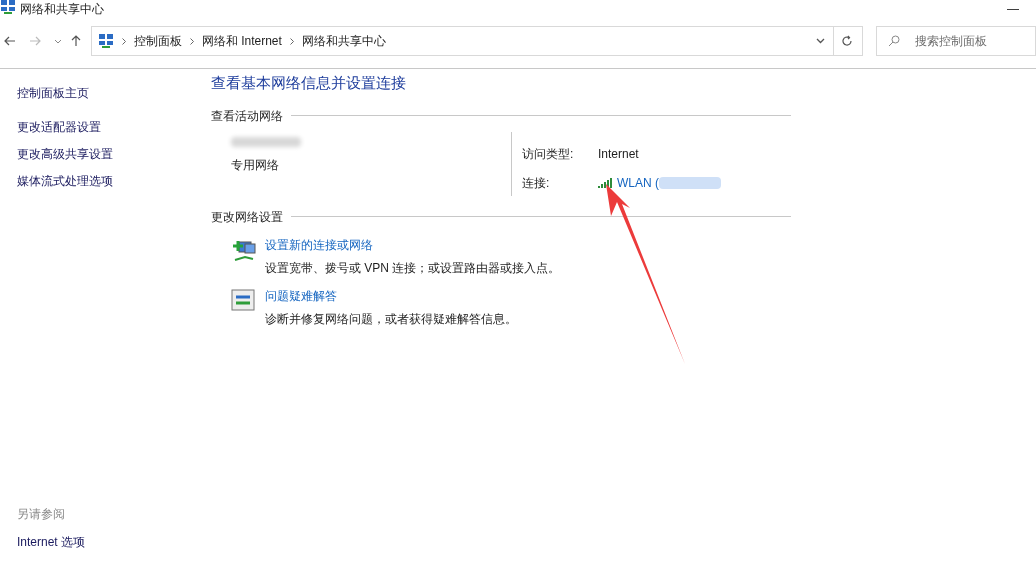  Describe the element at coordinates (343, 41) in the screenshot. I see `breadcrumb: 网络和共享中心` at that location.